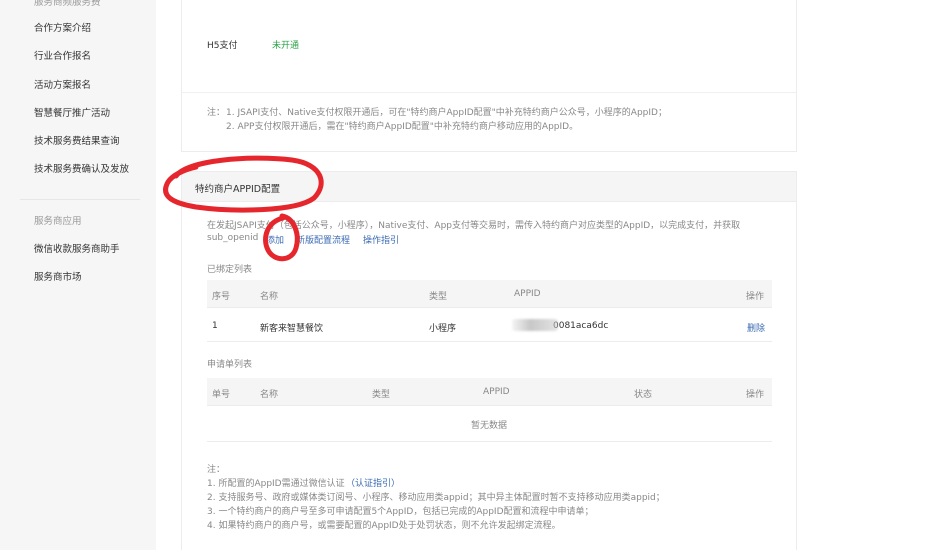 This screenshot has height=550, width=942. I want to click on header-action: 操作, so click(755, 297).